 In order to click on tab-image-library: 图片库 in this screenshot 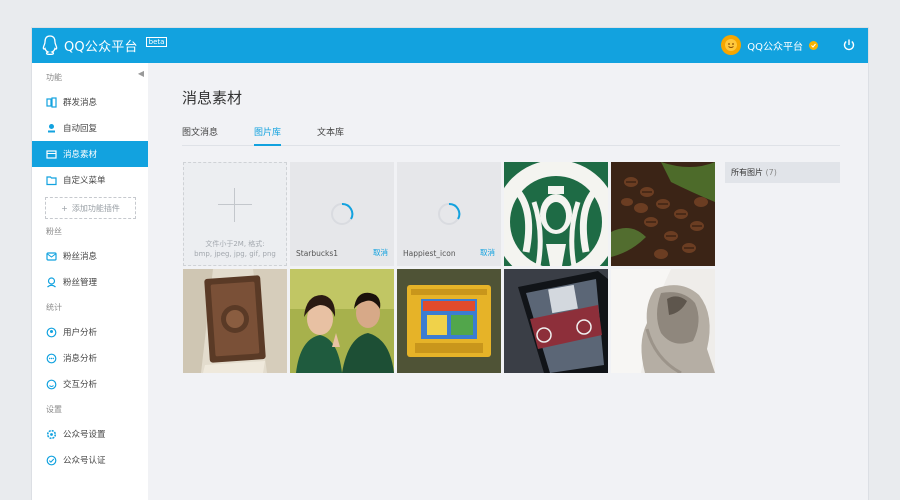, I will do `click(268, 135)`.